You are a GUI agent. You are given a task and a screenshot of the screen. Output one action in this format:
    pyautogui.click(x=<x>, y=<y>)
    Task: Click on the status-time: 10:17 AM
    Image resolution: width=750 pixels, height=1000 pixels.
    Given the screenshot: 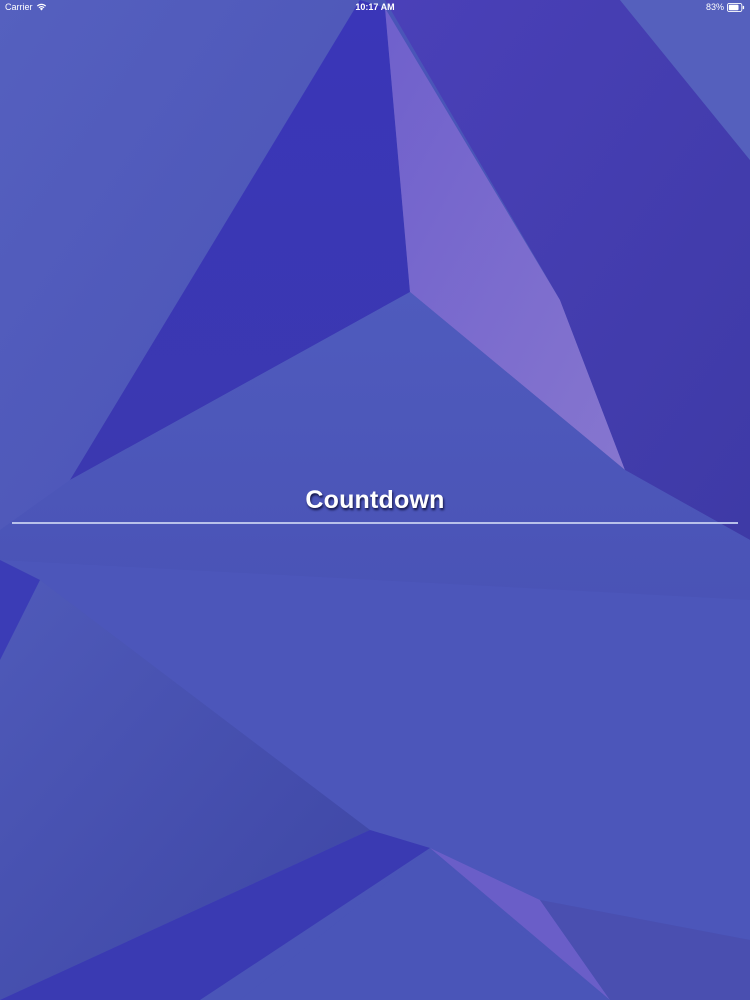 What is the action you would take?
    pyautogui.click(x=375, y=7)
    